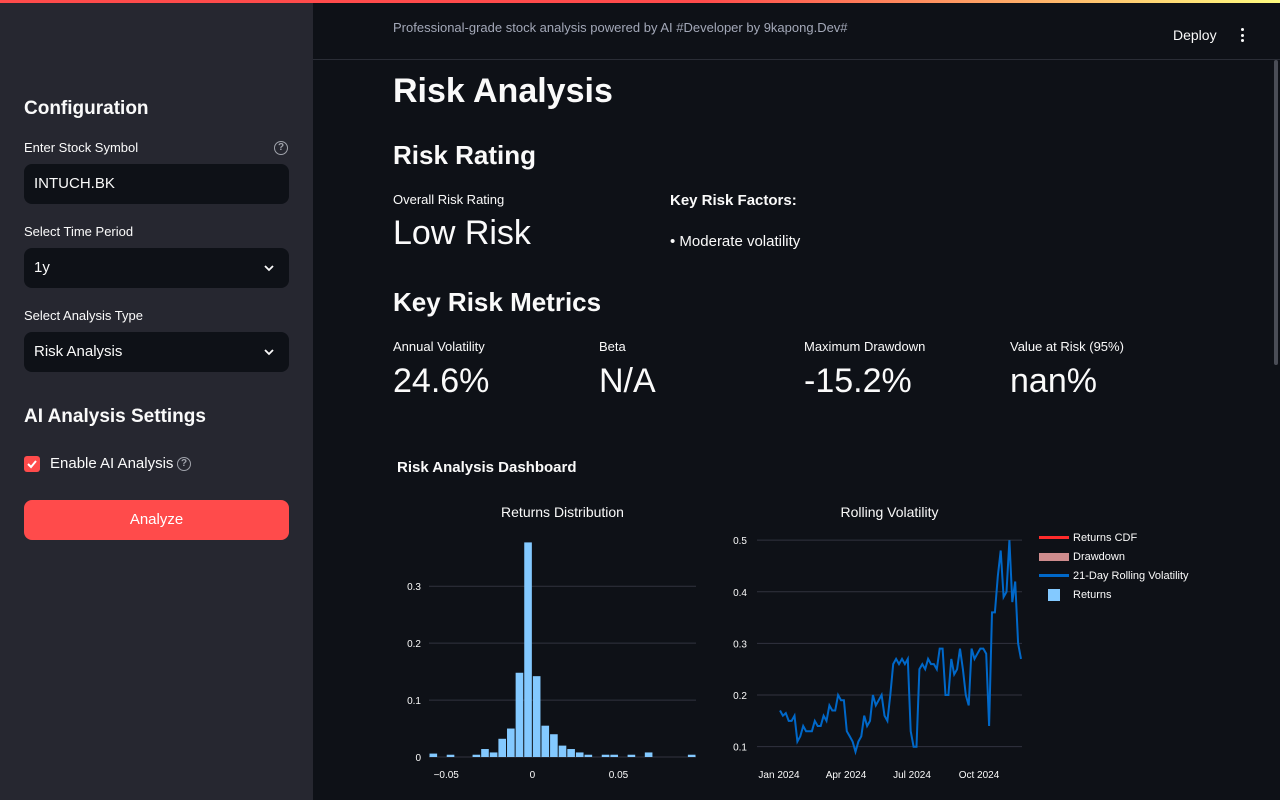  I want to click on metric-value: 24.6%, so click(441, 381).